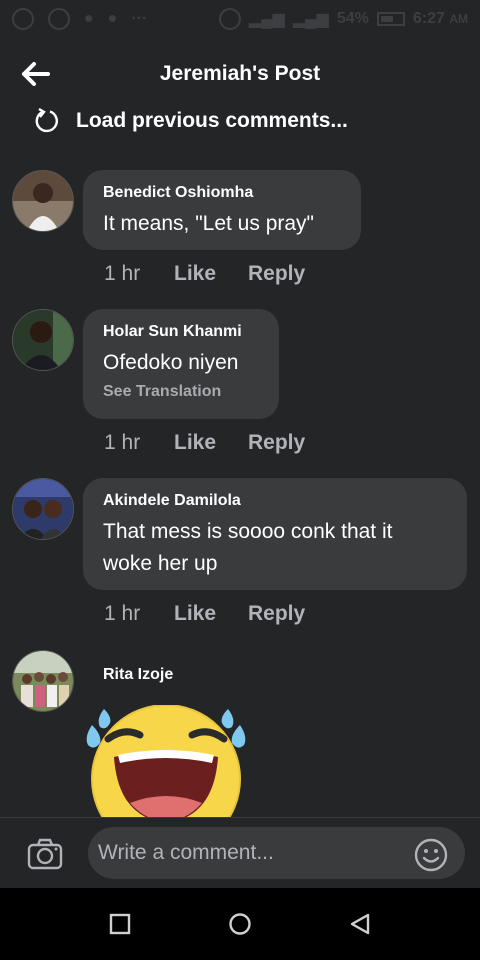 The height and width of the screenshot is (960, 480). I want to click on shield-icon, so click(23, 19).